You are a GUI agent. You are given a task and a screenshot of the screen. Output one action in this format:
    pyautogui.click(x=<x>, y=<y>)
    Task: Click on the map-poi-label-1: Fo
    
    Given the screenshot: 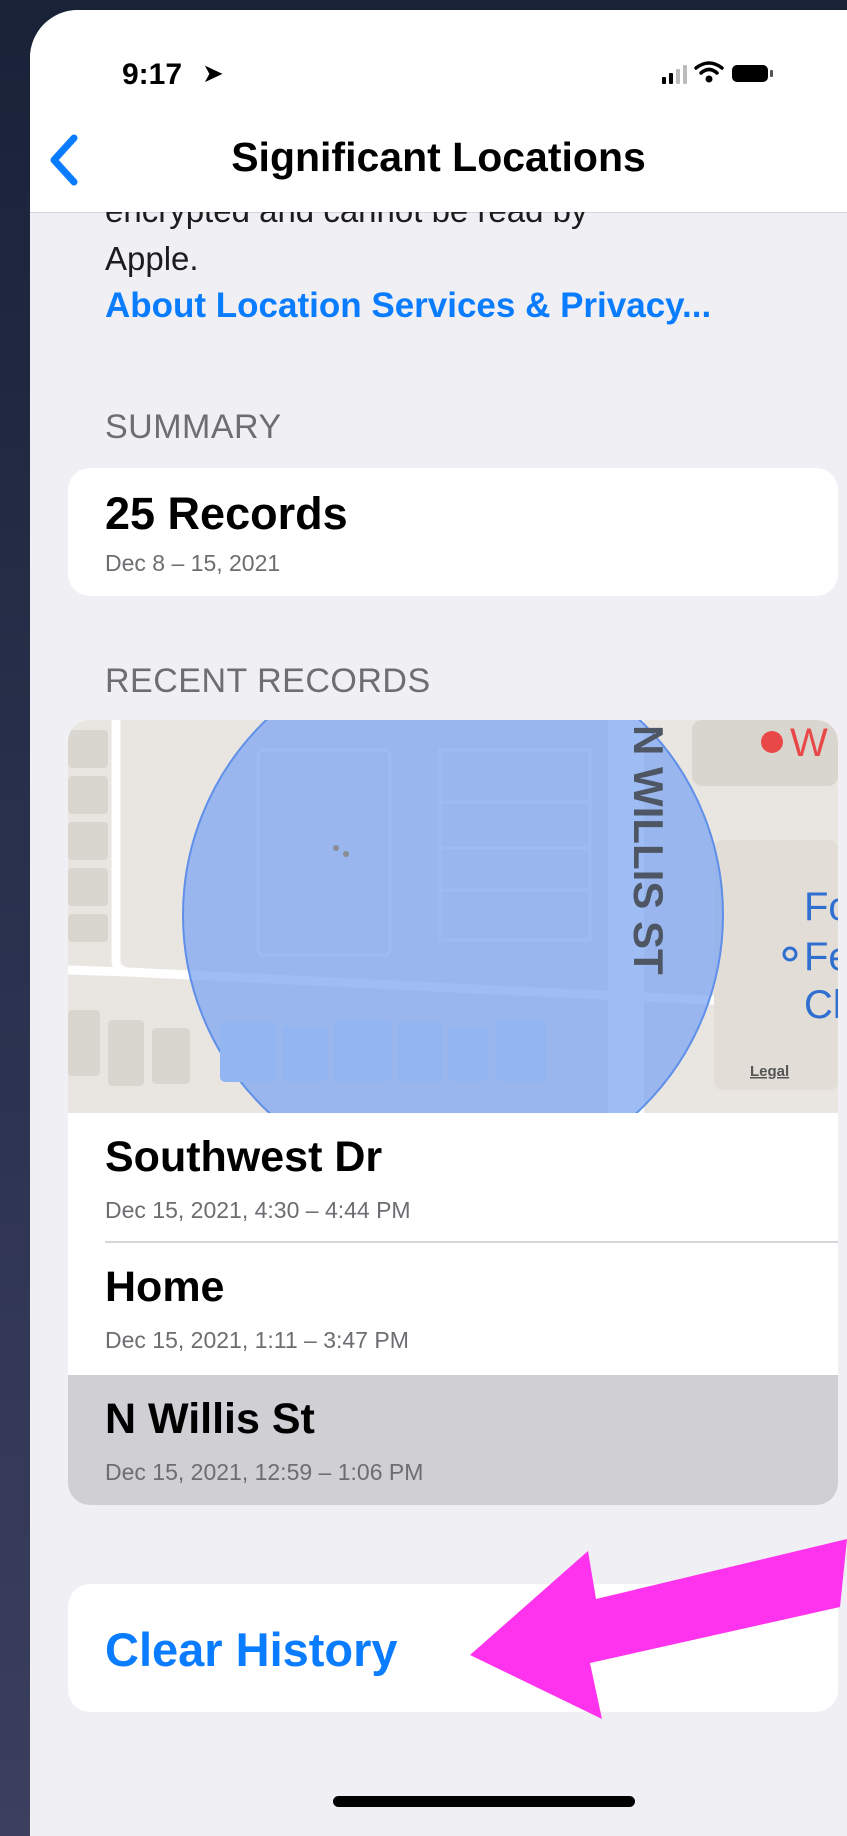 What is the action you would take?
    pyautogui.click(x=821, y=907)
    